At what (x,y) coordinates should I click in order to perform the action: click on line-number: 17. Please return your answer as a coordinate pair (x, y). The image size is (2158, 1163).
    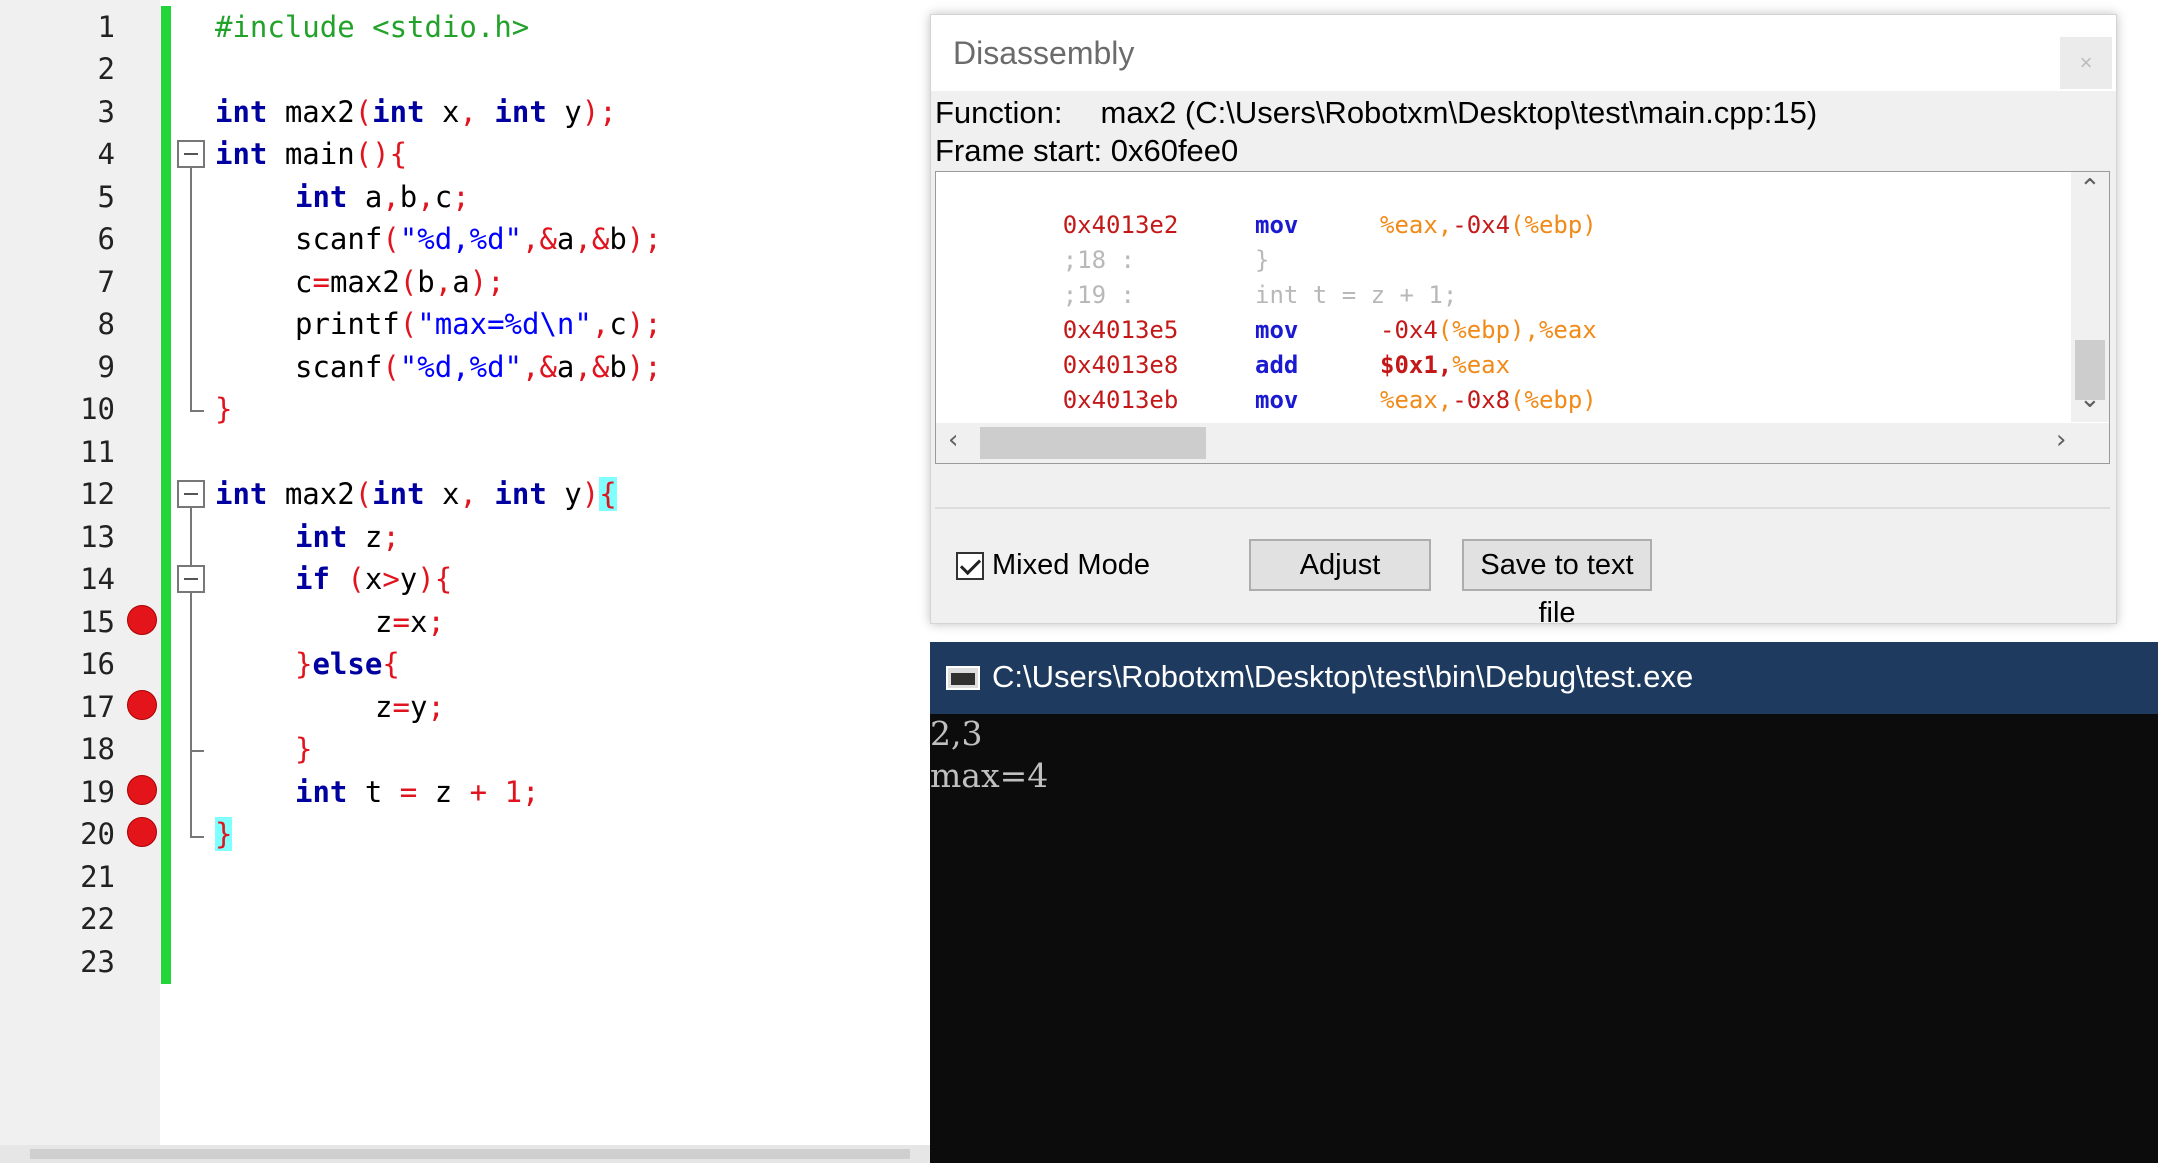
    Looking at the image, I should click on (97, 707).